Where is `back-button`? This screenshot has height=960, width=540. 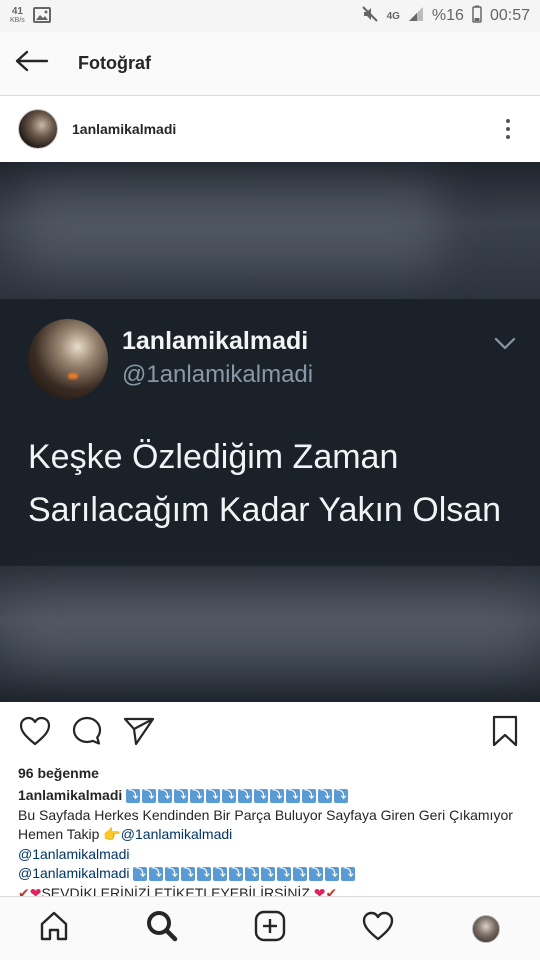
back-button is located at coordinates (32, 64).